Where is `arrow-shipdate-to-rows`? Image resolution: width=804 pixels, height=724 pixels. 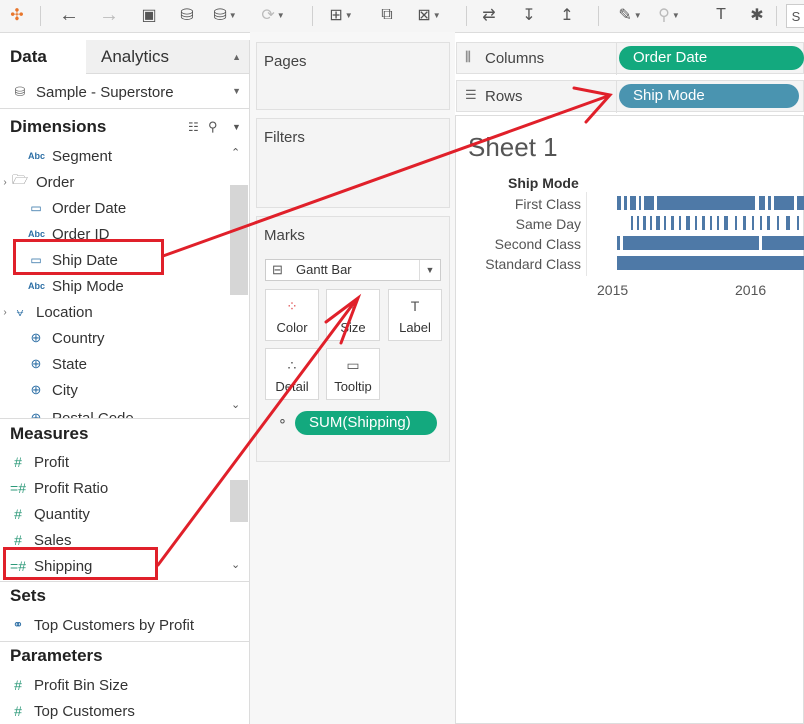 arrow-shipdate-to-rows is located at coordinates (385, 176).